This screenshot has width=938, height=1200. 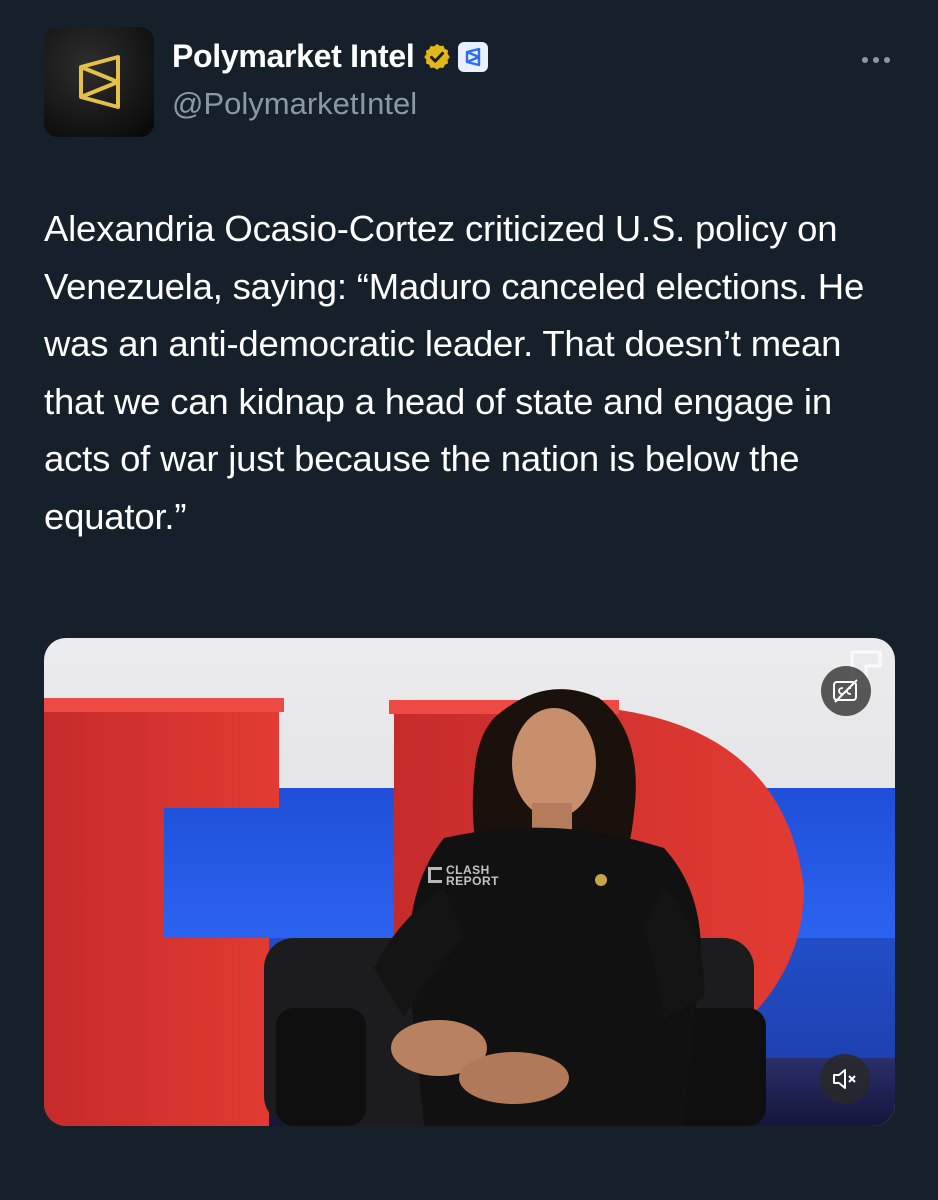 I want to click on polymarket-affiliate-icon, so click(x=473, y=56).